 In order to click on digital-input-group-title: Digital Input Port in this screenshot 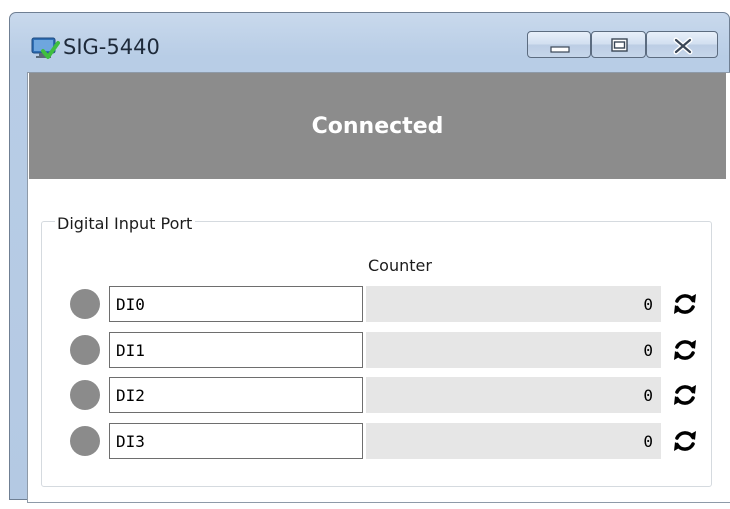, I will do `click(125, 223)`.